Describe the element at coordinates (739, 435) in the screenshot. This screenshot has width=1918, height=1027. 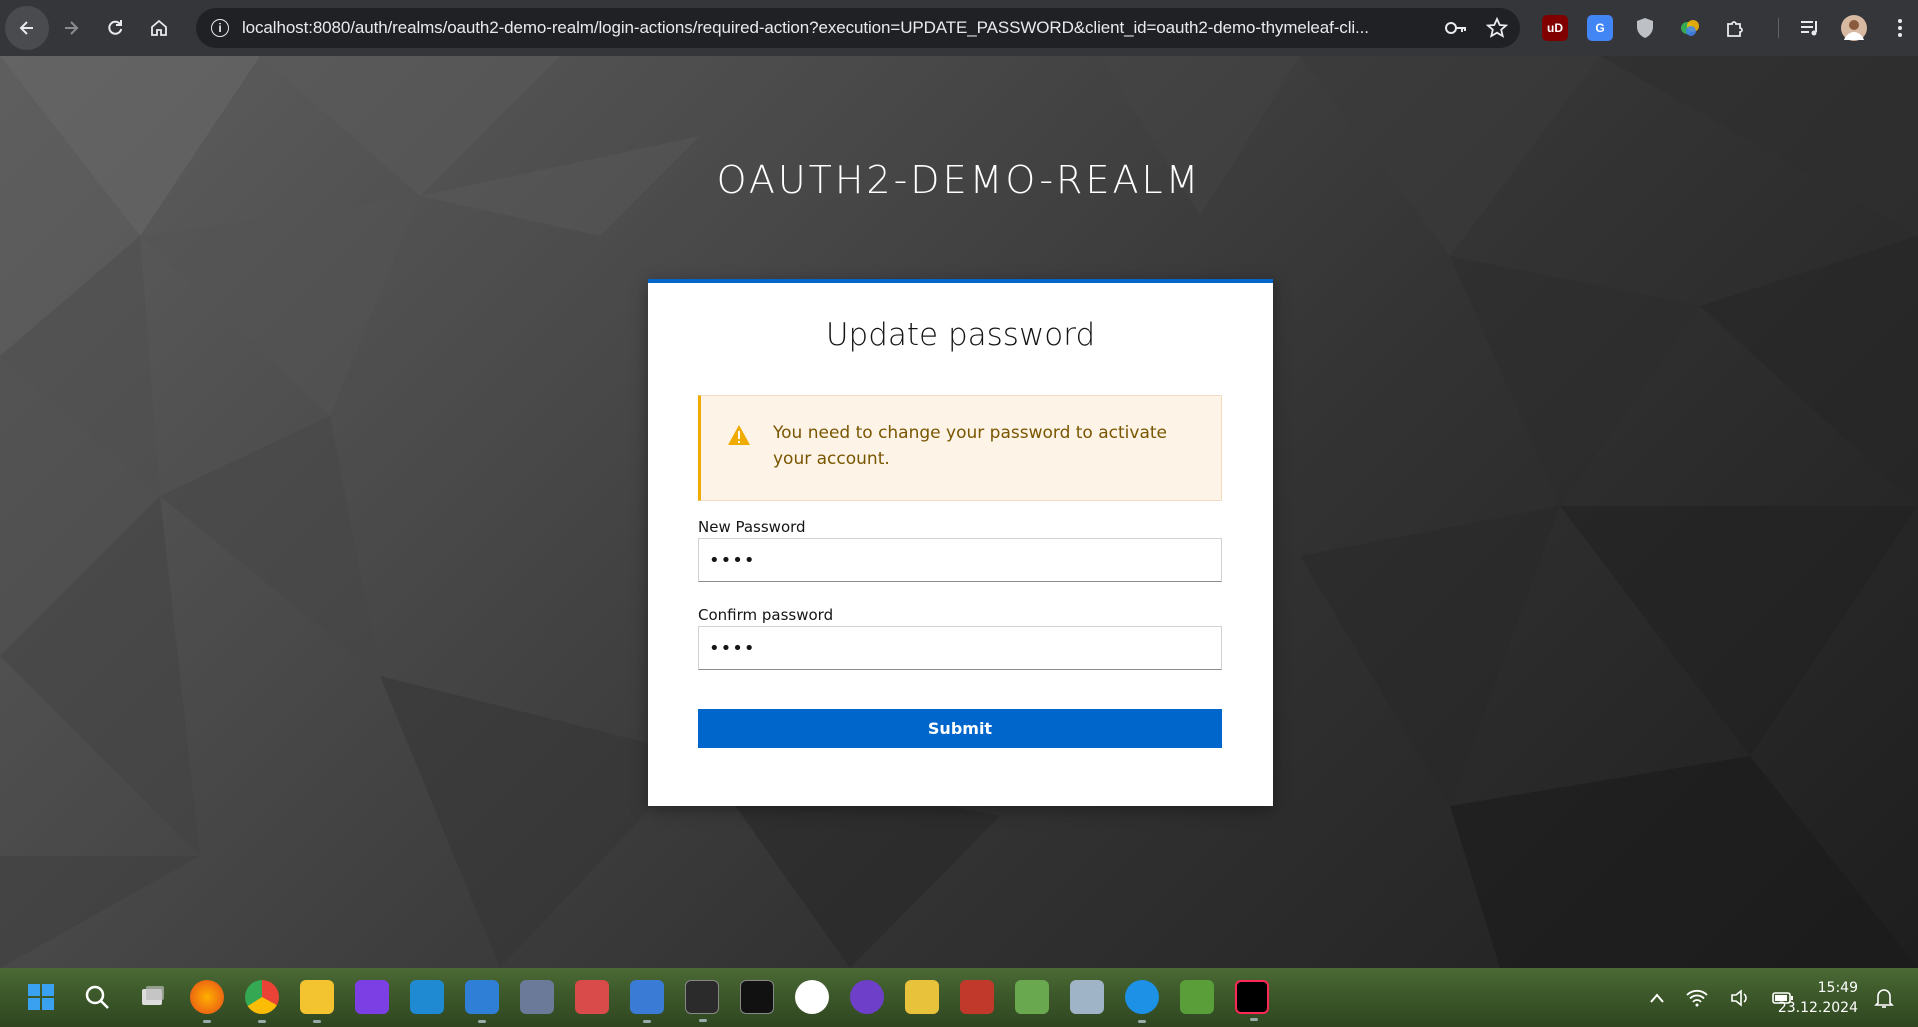
I see `warning-triangle-icon` at that location.